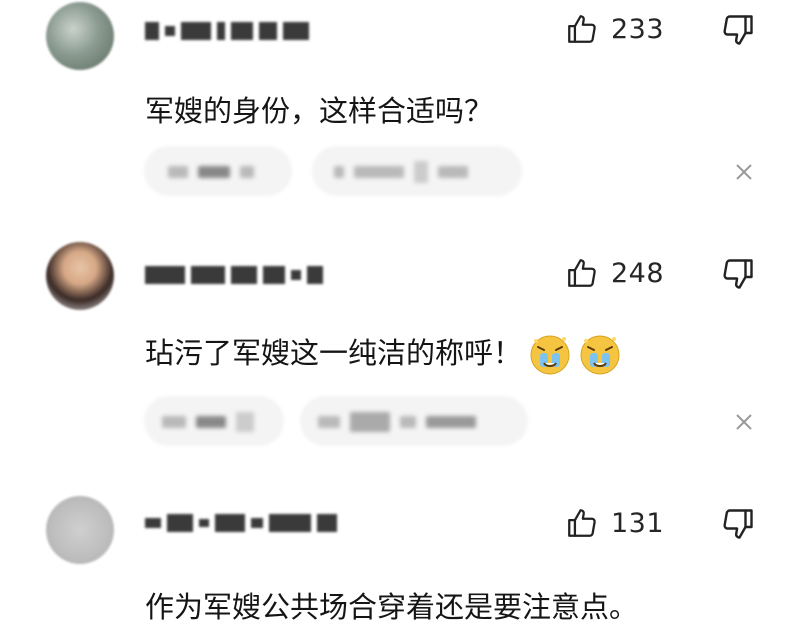  I want to click on comment-text: 军嫂的身份，这样合适吗？, so click(319, 111).